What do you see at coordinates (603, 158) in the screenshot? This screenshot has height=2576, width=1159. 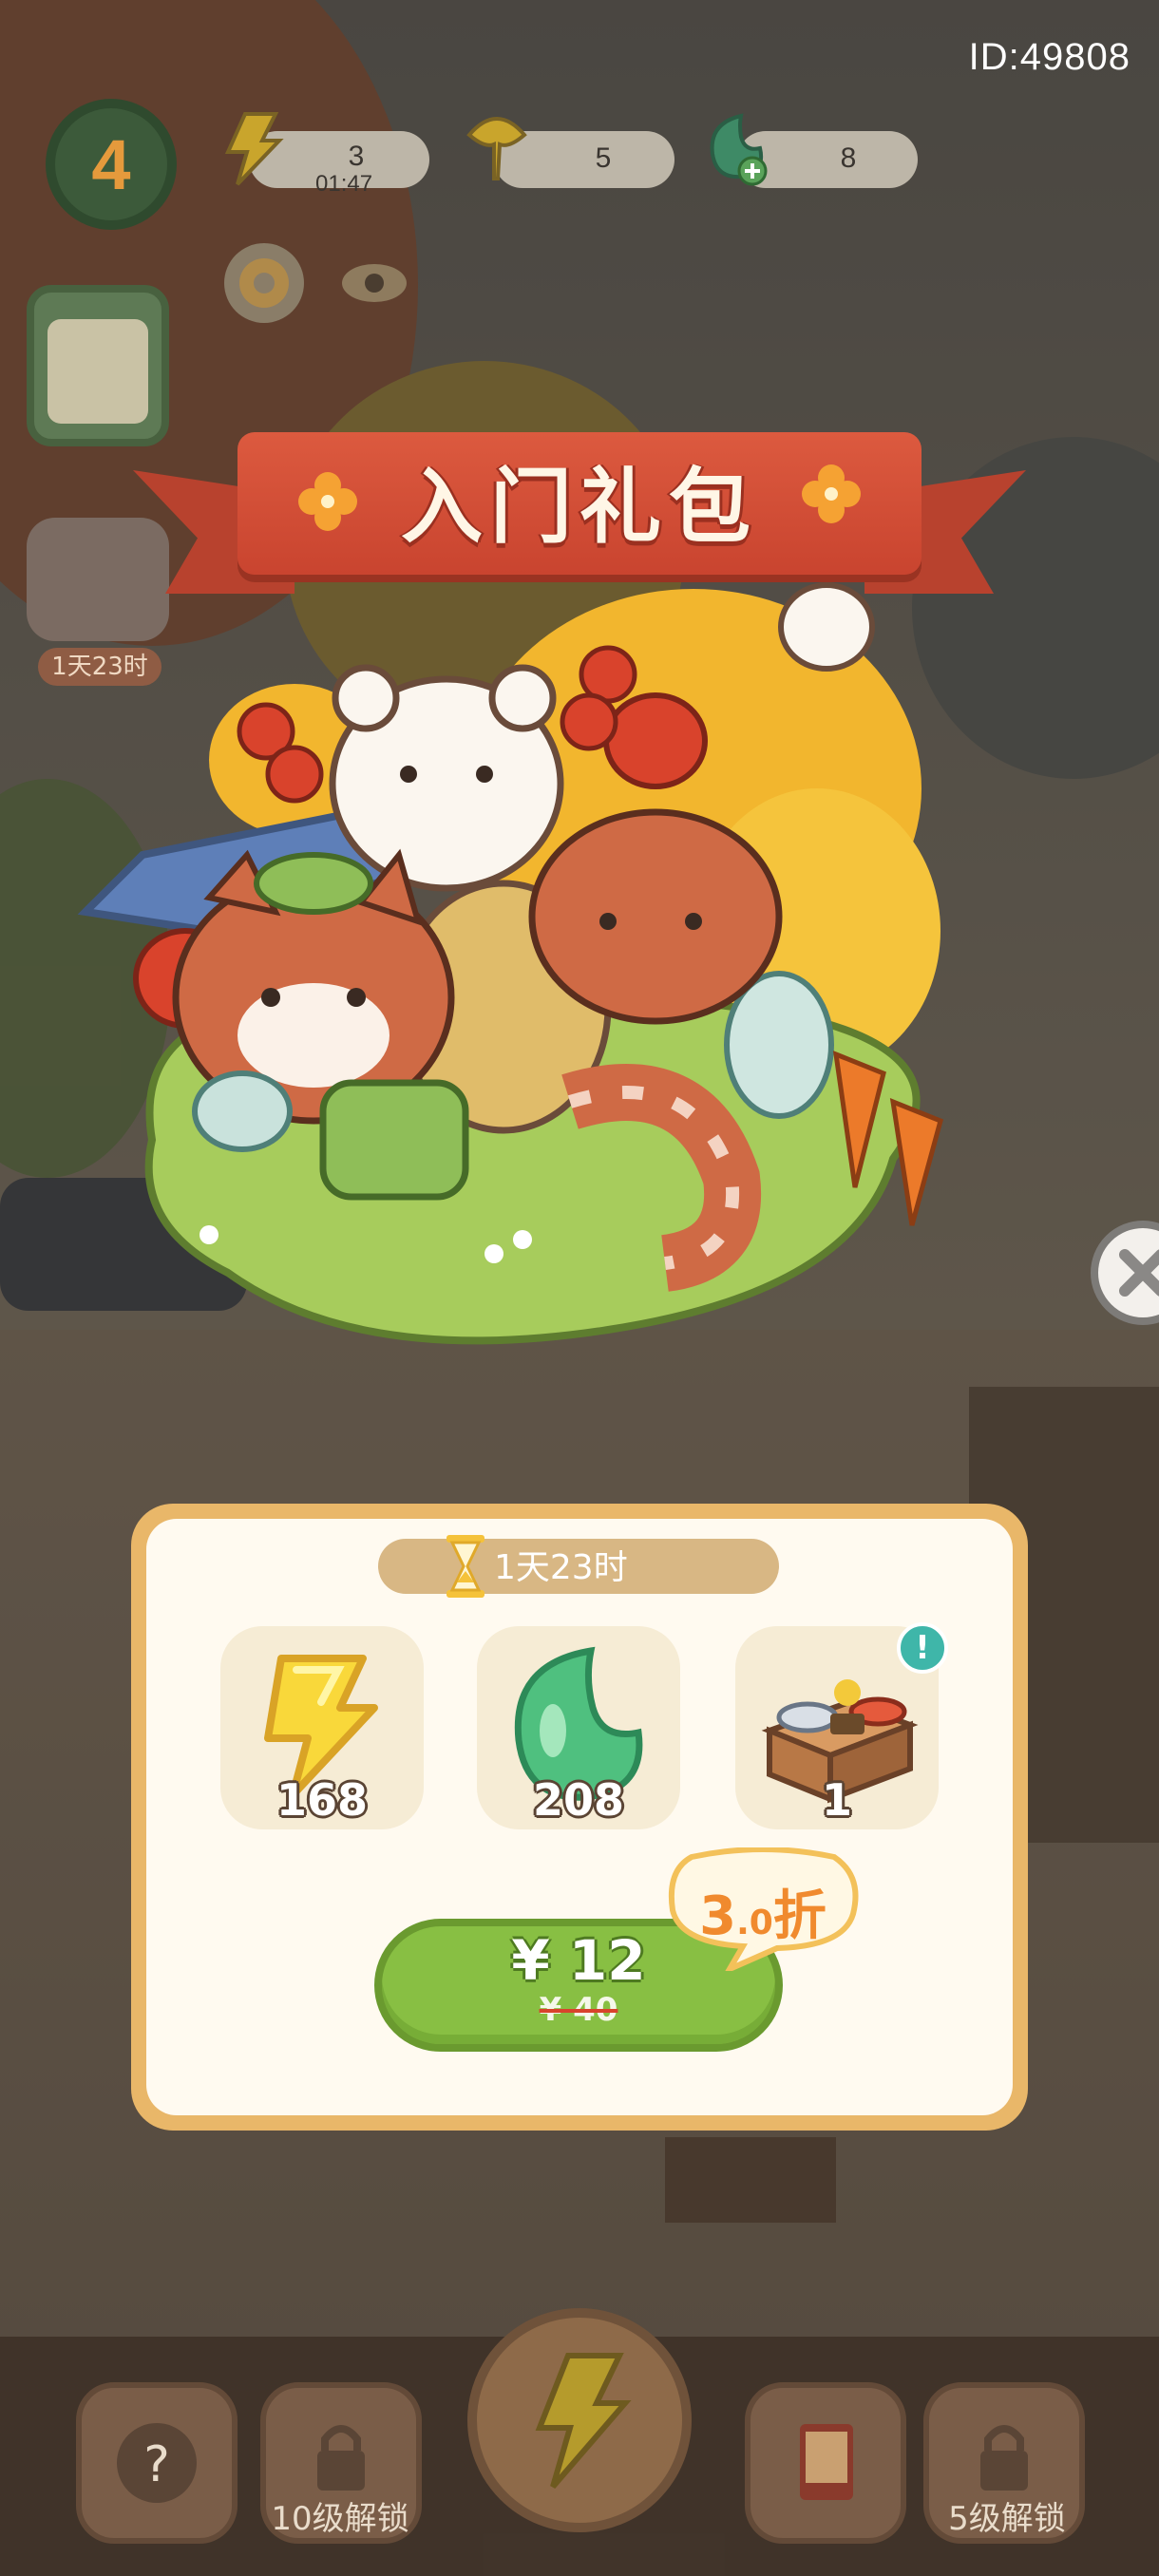 I see `leaf-count: 5` at bounding box center [603, 158].